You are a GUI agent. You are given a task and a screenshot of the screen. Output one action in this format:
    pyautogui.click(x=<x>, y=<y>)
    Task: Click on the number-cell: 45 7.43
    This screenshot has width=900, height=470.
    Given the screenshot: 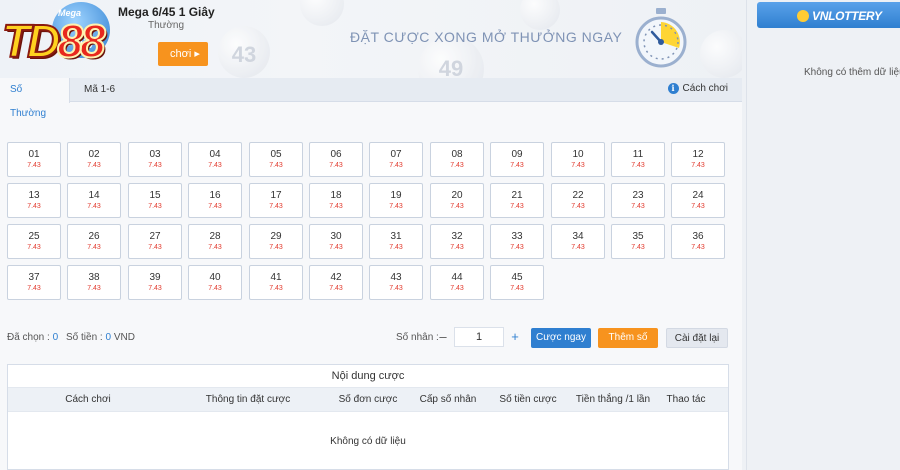 What is the action you would take?
    pyautogui.click(x=517, y=282)
    